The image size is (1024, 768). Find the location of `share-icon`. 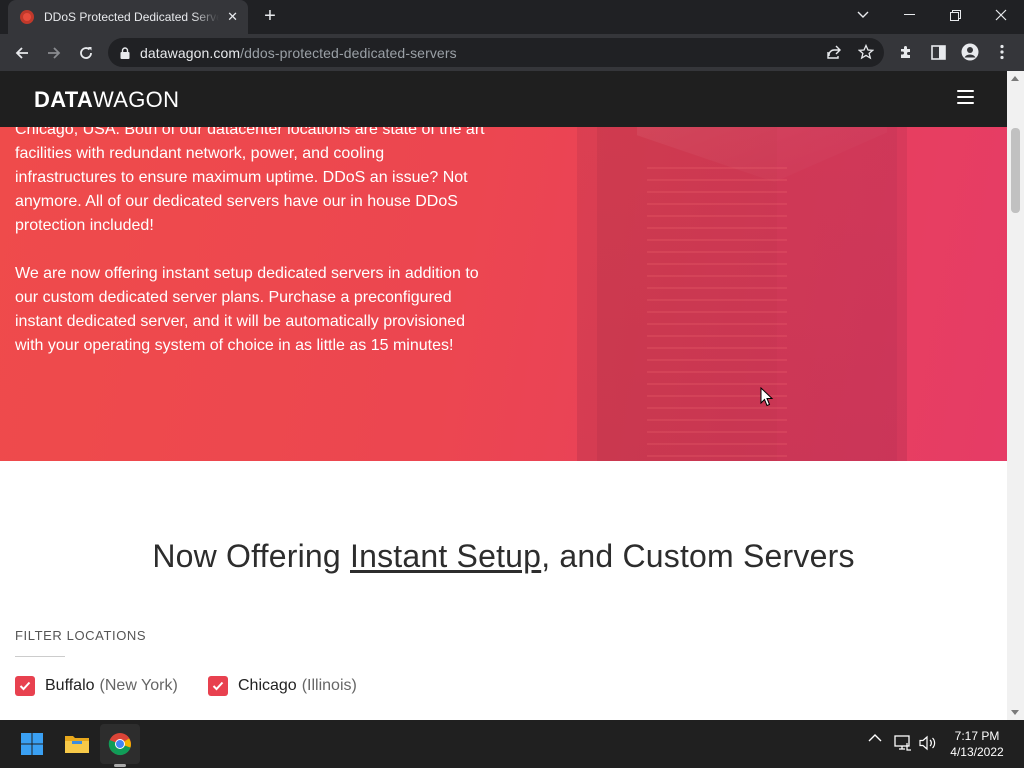

share-icon is located at coordinates (834, 52).